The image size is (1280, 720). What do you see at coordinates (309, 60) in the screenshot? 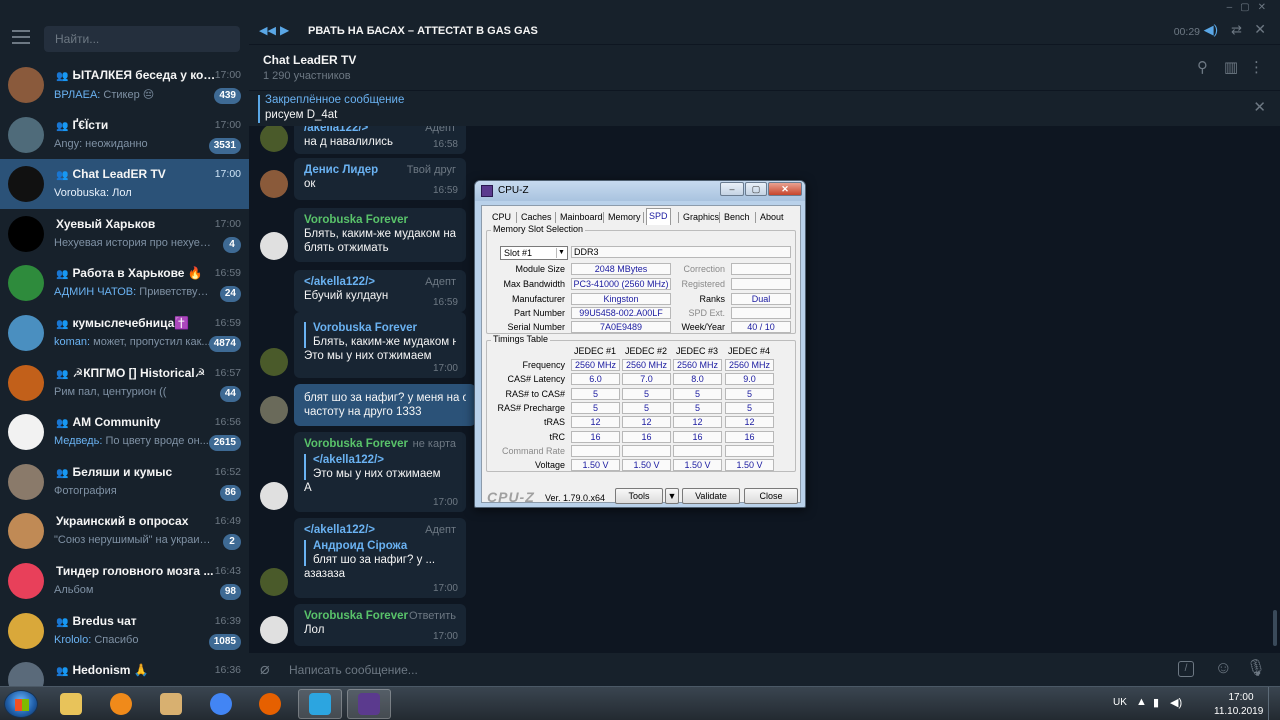
I see `chat-title: Chat LeadER TV` at bounding box center [309, 60].